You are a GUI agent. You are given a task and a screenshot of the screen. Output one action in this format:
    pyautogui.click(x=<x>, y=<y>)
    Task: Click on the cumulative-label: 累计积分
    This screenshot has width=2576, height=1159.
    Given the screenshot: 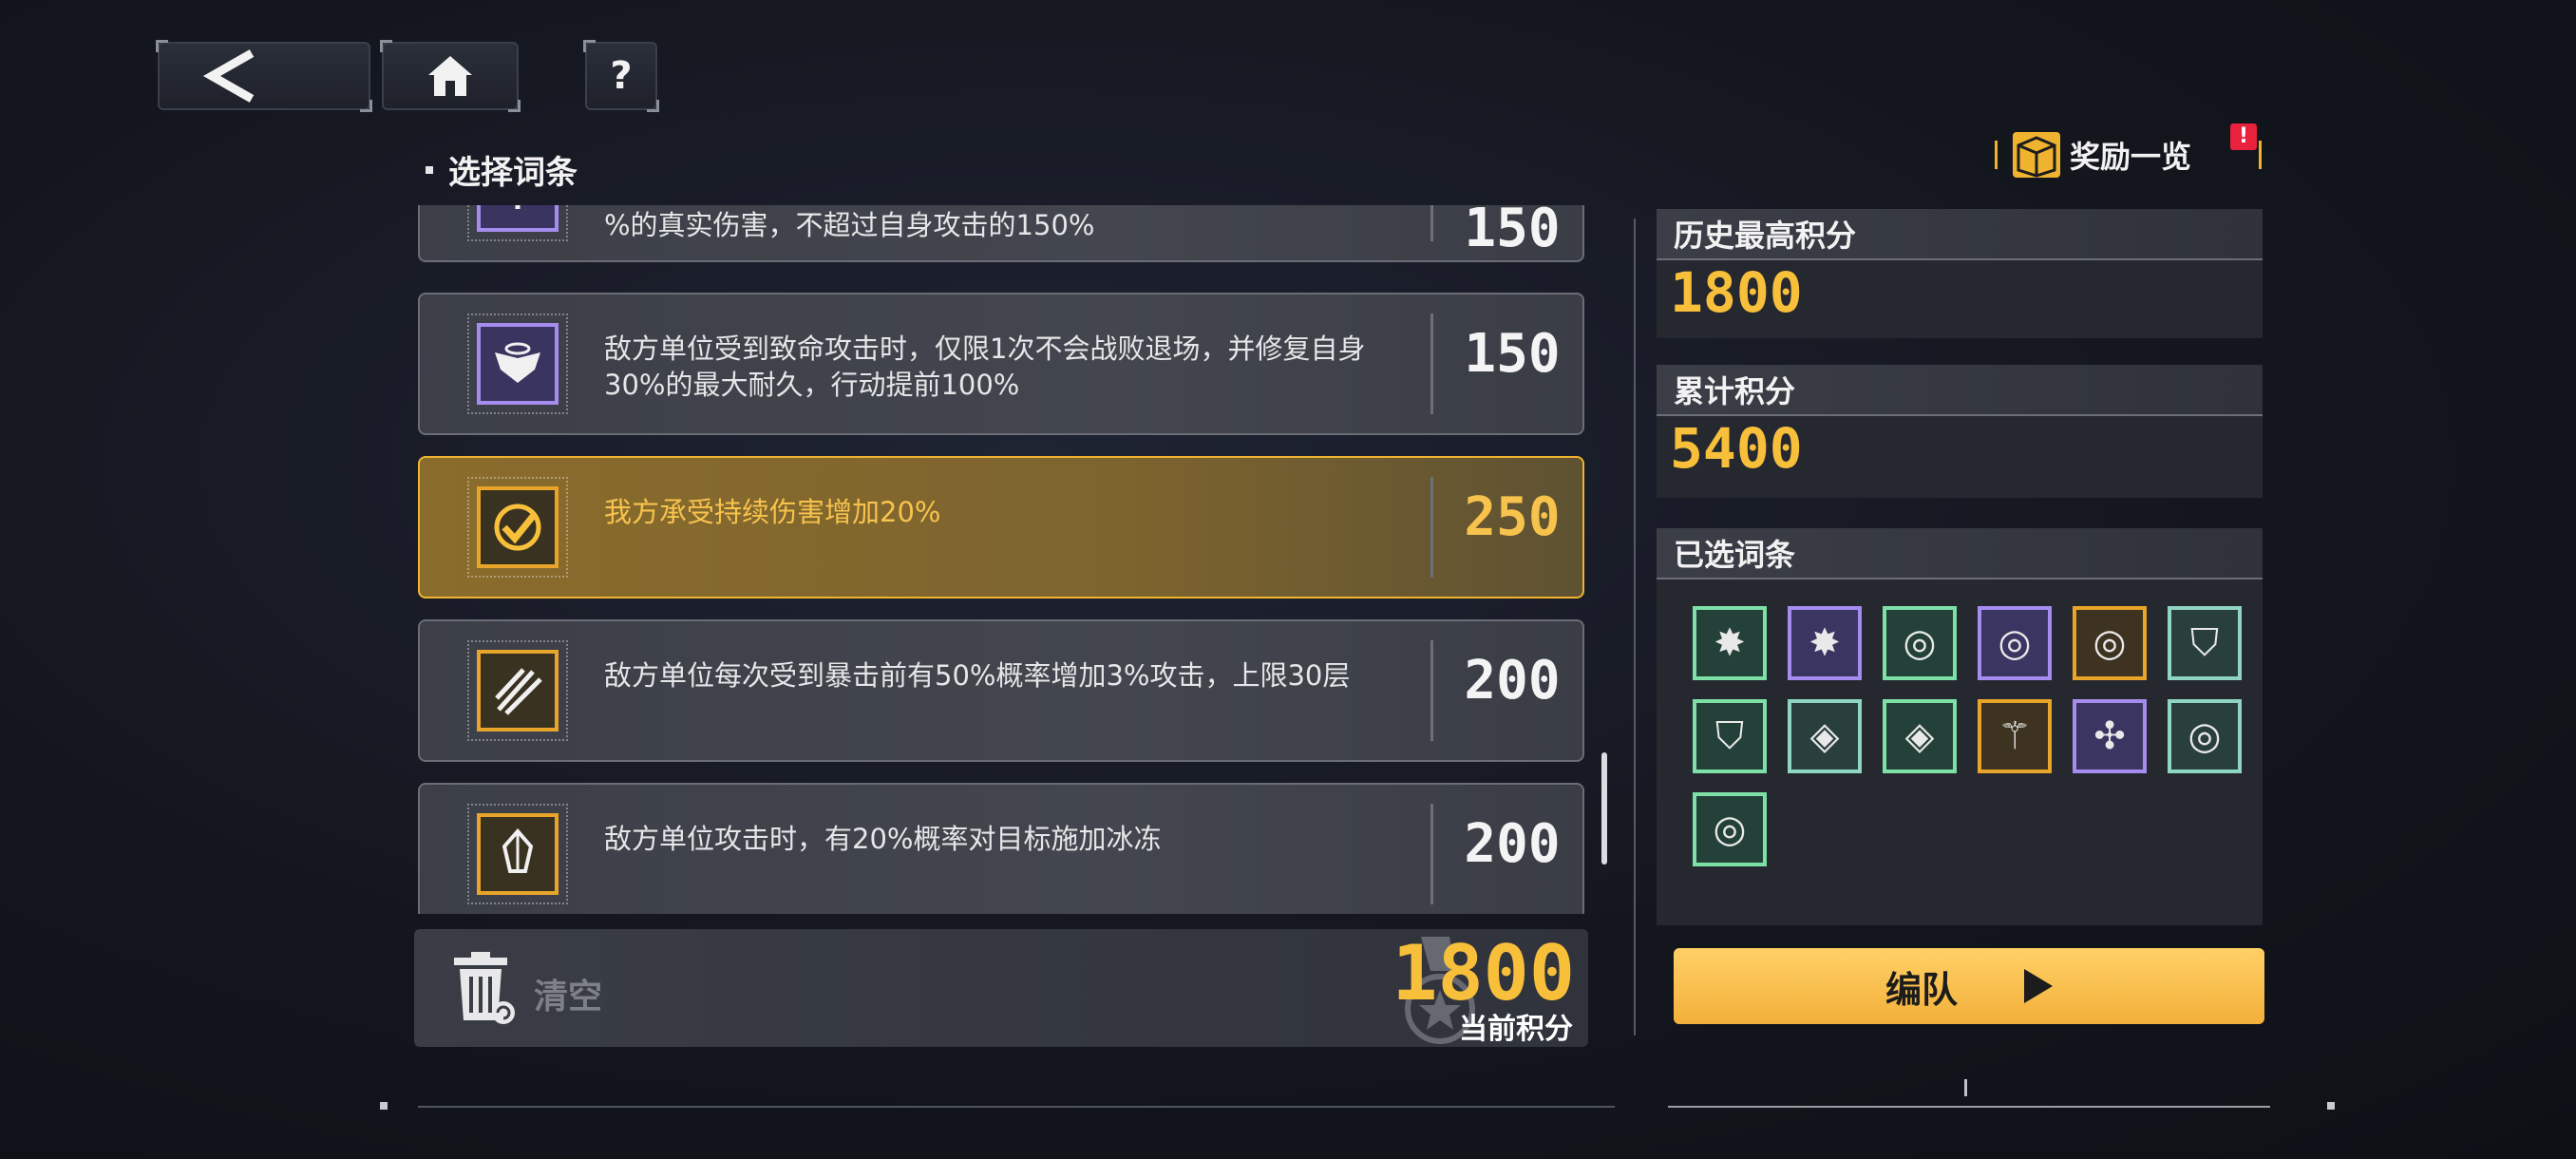 What is the action you would take?
    pyautogui.click(x=1960, y=390)
    